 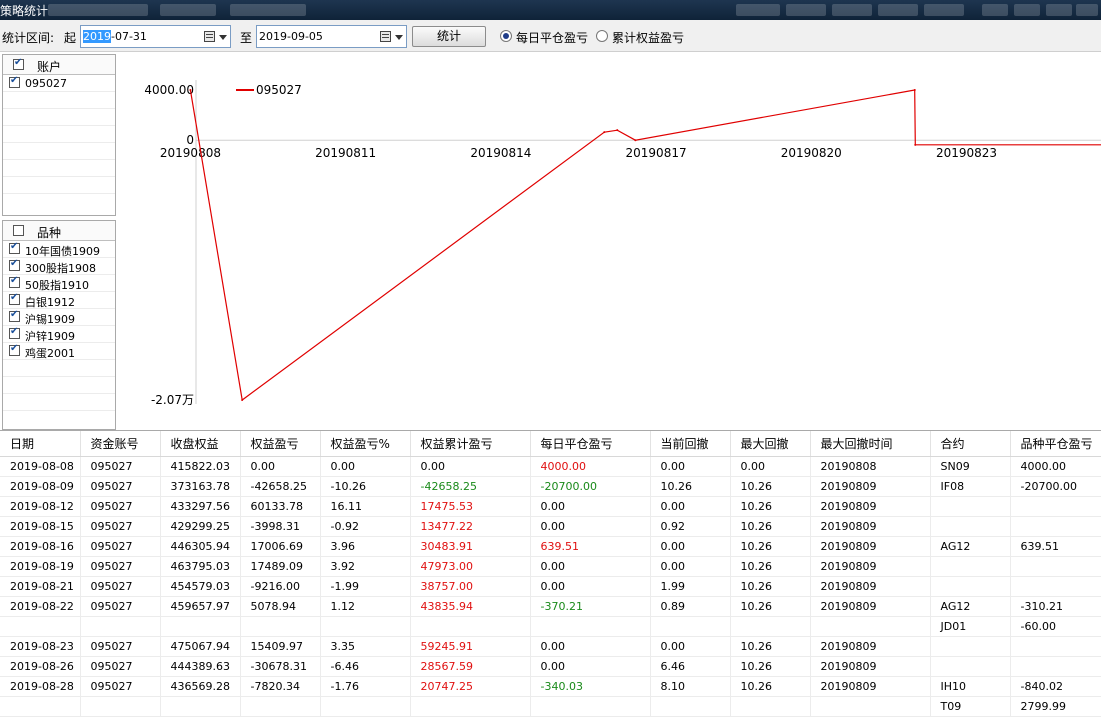 I want to click on cumulative-pnl-label: 累计权益盈亏, so click(x=648, y=37).